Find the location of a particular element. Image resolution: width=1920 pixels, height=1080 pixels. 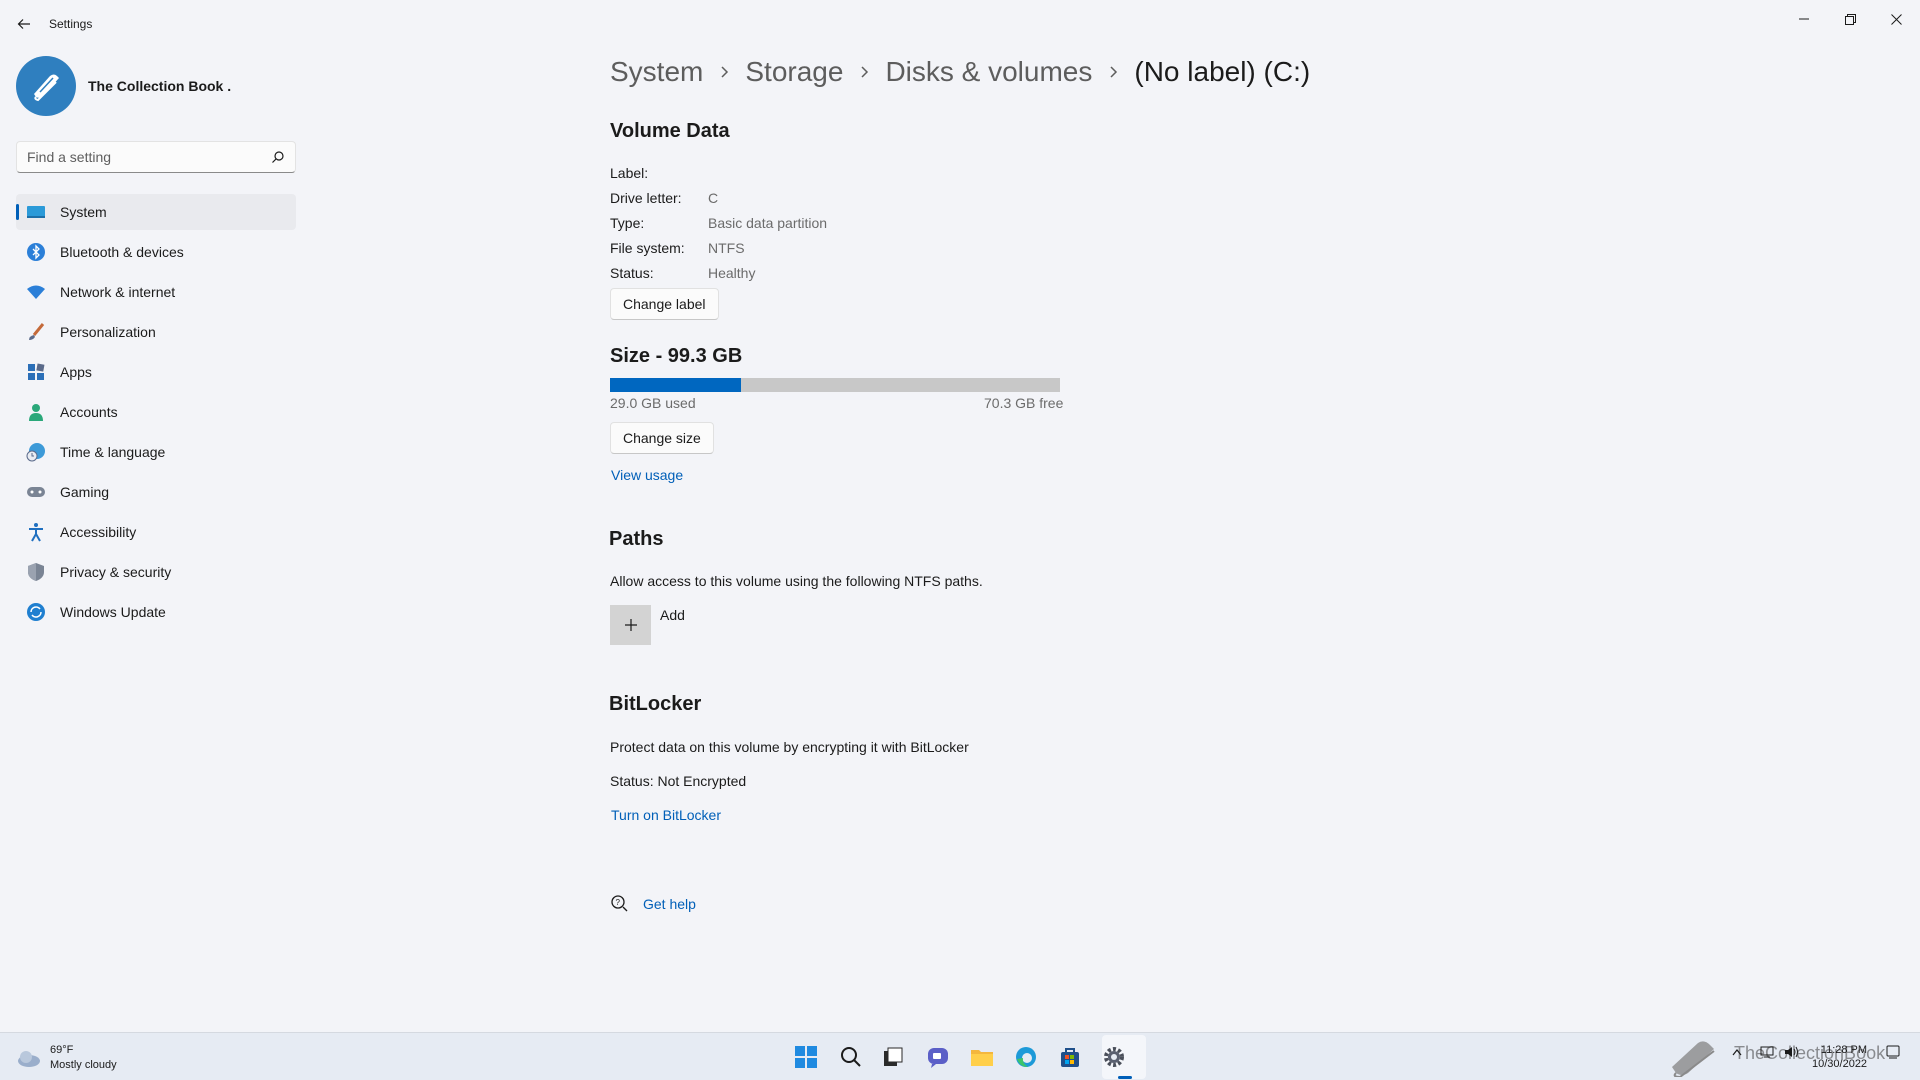

edge-icon is located at coordinates (1026, 1057).